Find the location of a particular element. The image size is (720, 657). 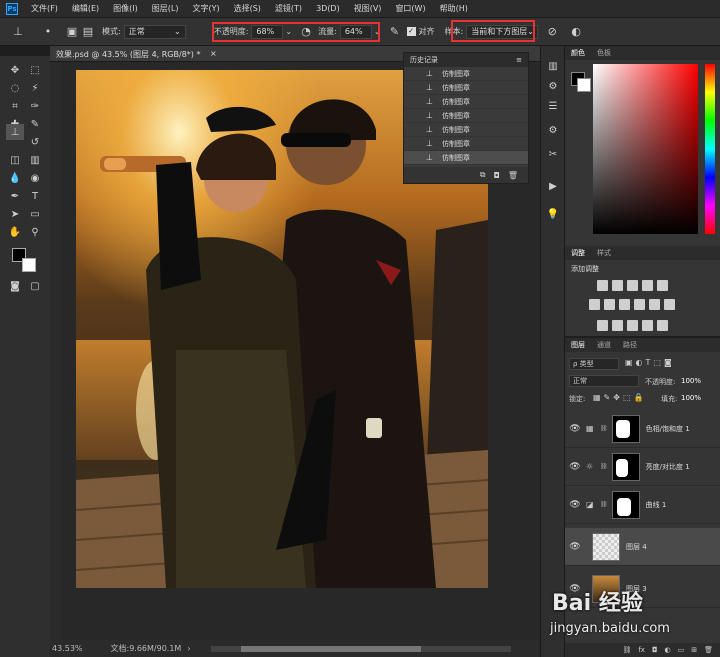

color-picker-field is located at coordinates (645, 149).